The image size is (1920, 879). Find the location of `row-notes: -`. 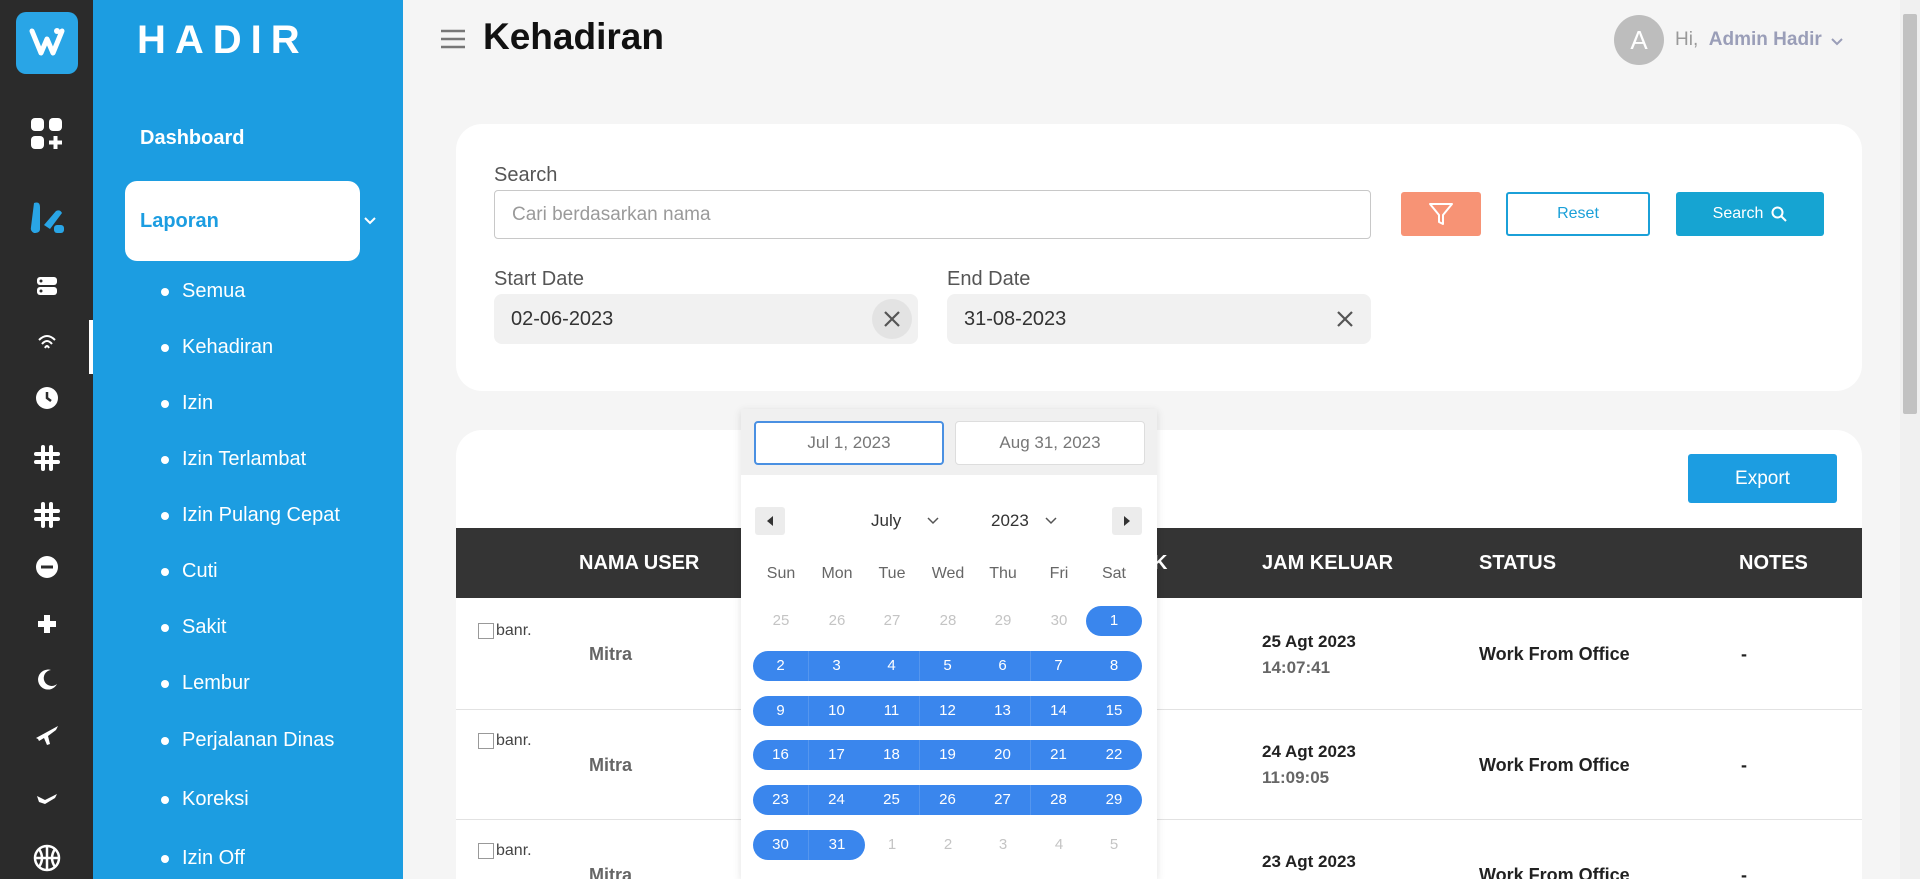

row-notes: - is located at coordinates (1744, 872).